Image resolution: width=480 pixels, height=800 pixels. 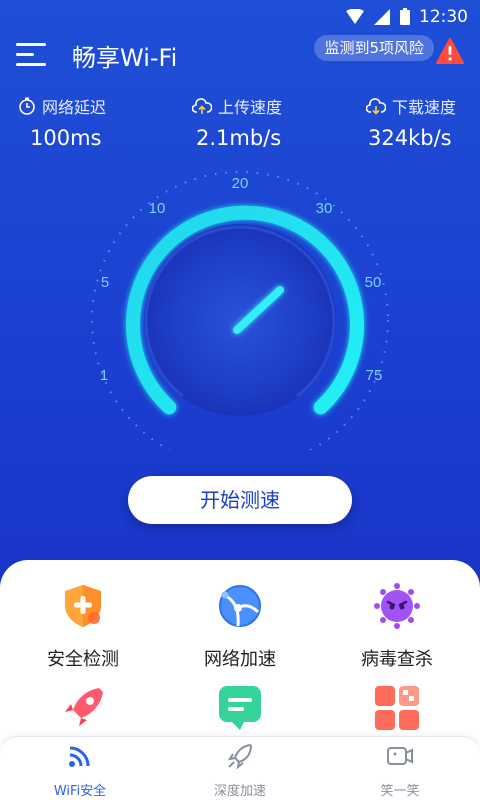 I want to click on feature-rocket, so click(x=83, y=710).